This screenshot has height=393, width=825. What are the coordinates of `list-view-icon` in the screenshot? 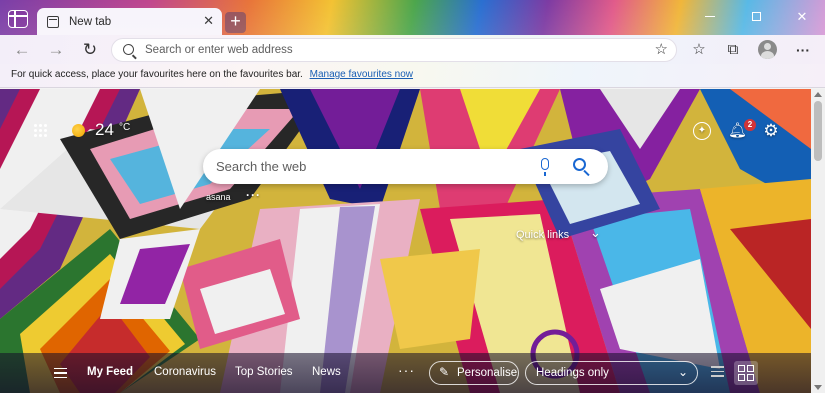 It's located at (717, 372).